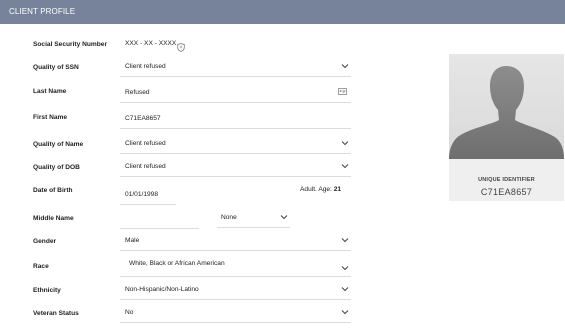  I want to click on suffix-select: None, so click(253, 218).